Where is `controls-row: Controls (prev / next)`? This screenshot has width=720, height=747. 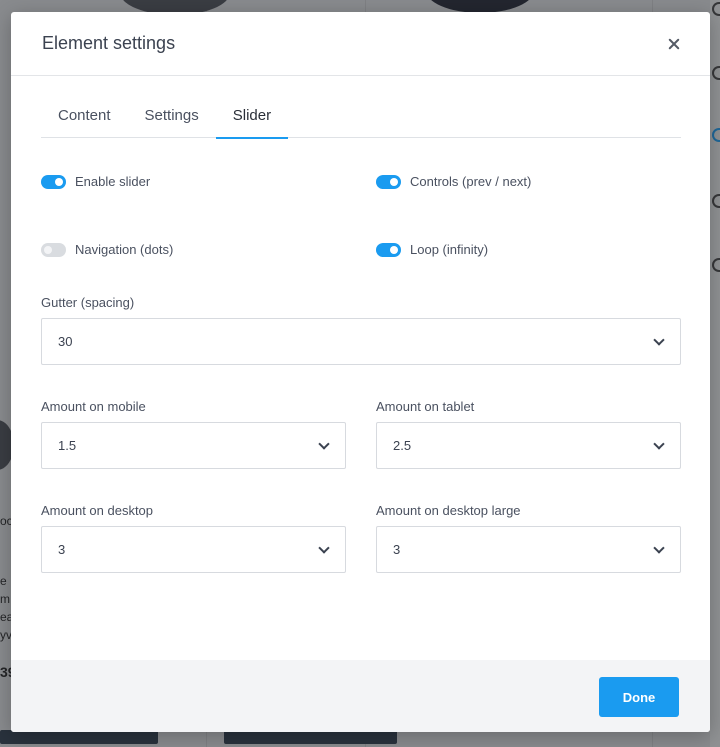
controls-row: Controls (prev / next) is located at coordinates (453, 181).